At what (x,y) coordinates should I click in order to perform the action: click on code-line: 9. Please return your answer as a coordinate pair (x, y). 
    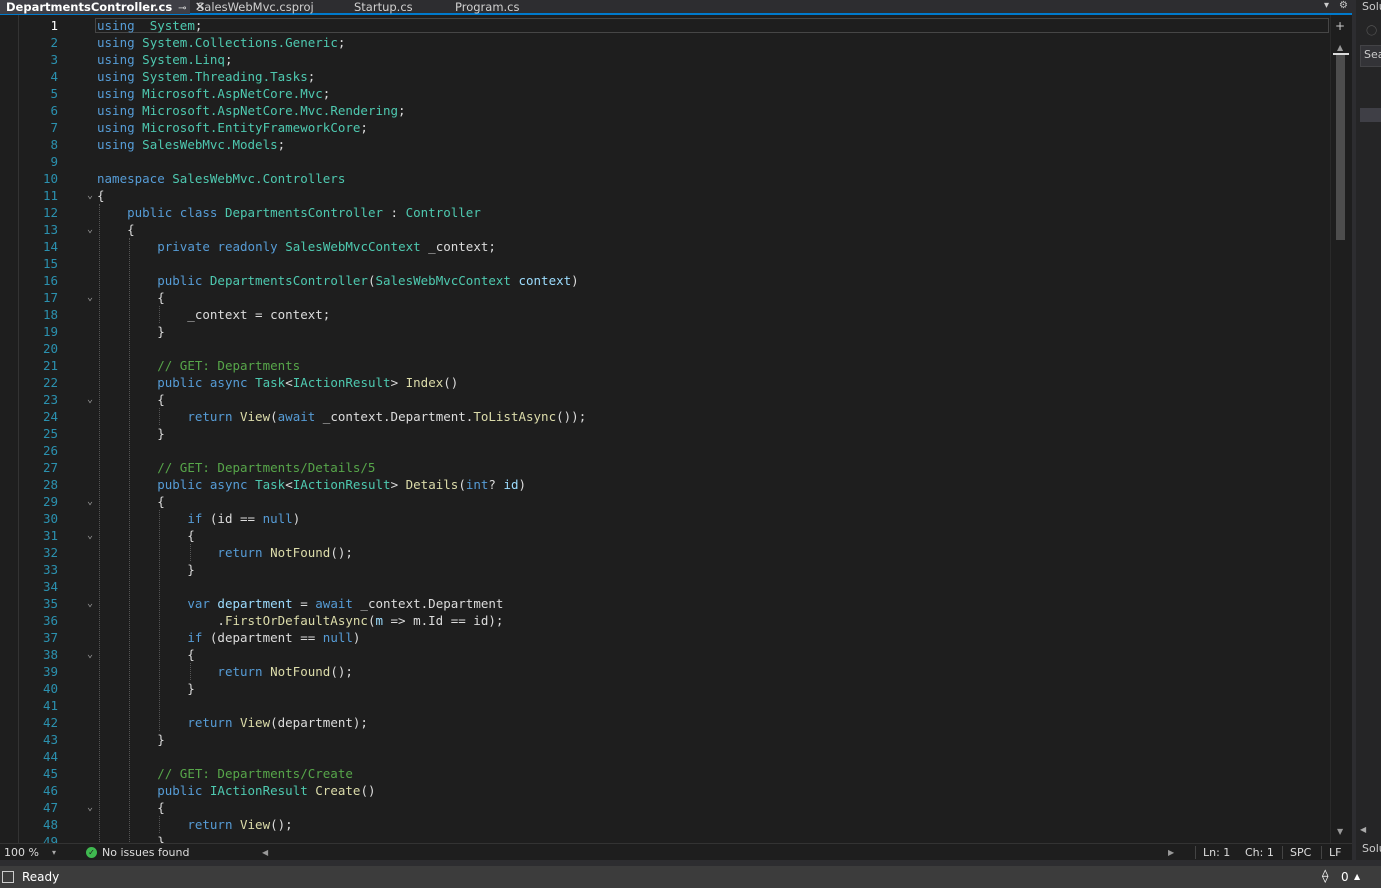
    Looking at the image, I should click on (665, 161).